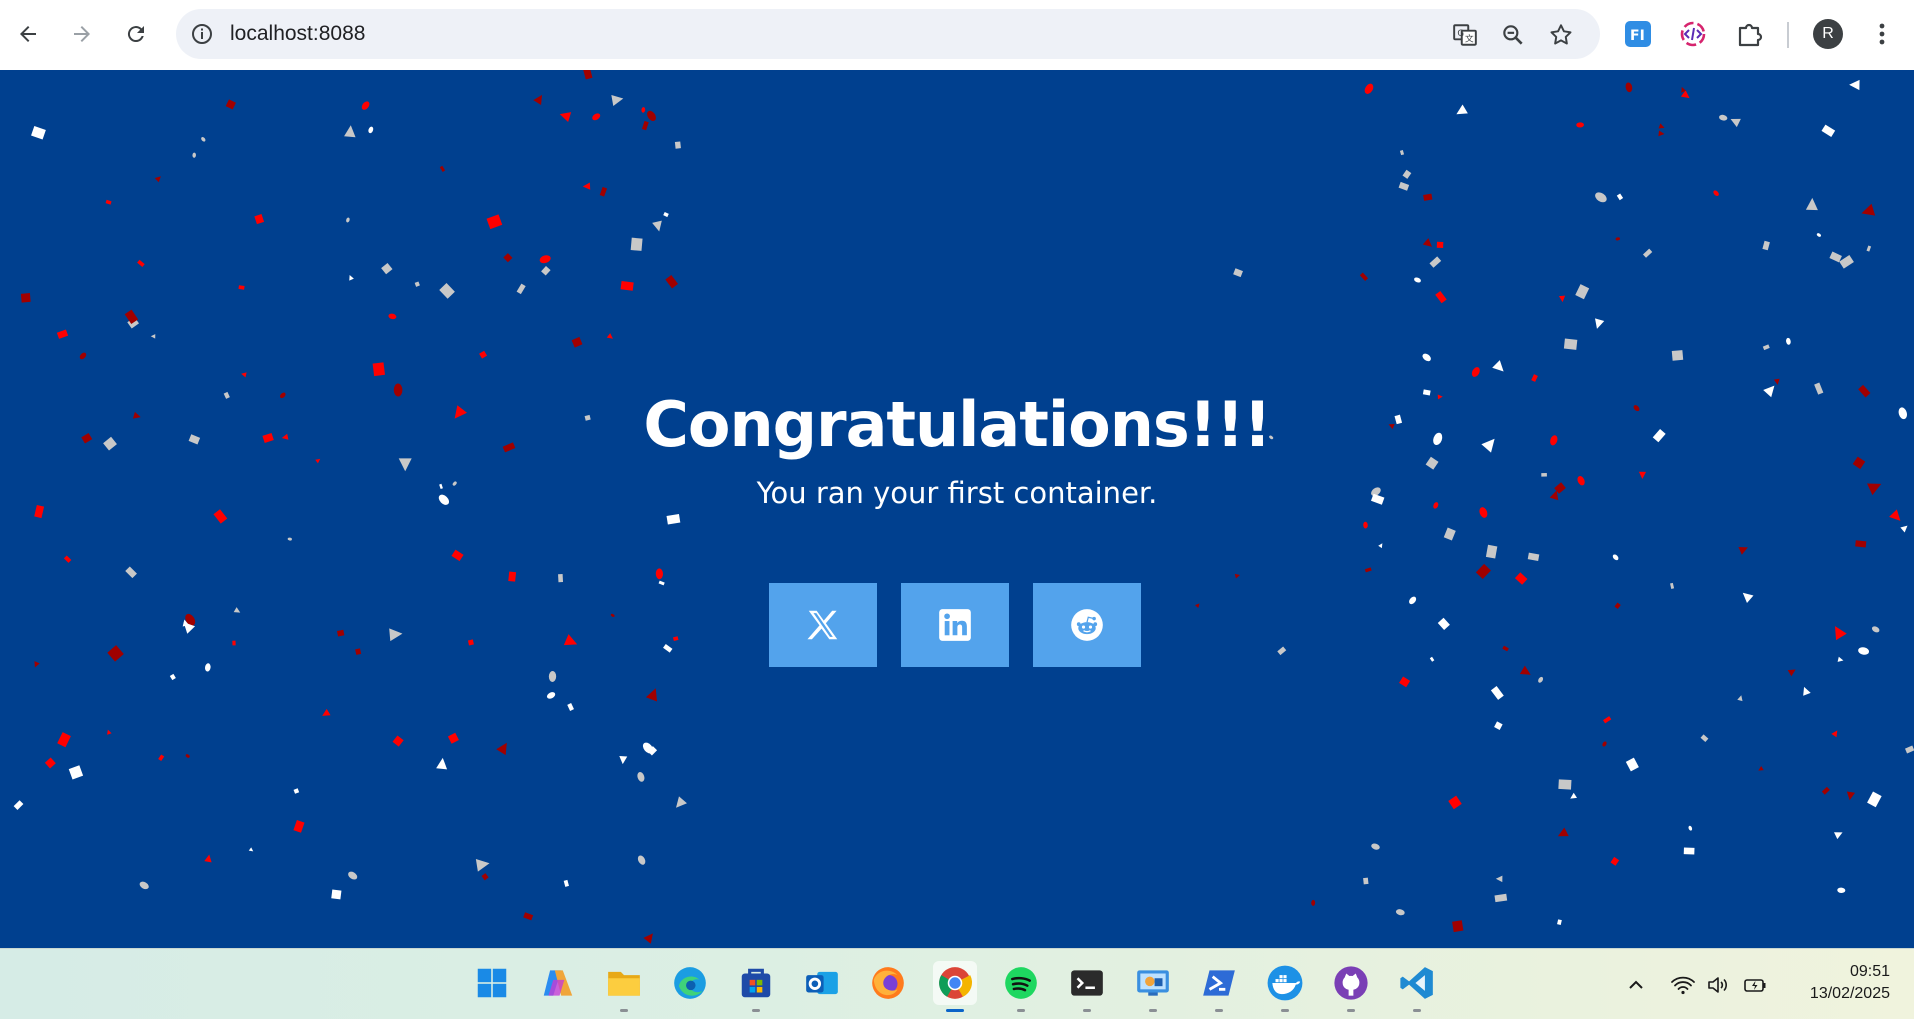 The width and height of the screenshot is (1914, 1019). Describe the element at coordinates (1285, 986) in the screenshot. I see `taskbar-docker` at that location.